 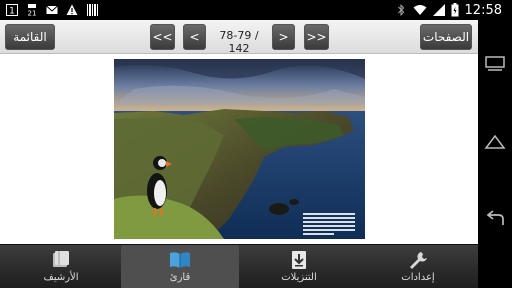 I want to click on bottom-navigation: الأرشيف قارئ التنزيلات إعدادات, so click(x=239, y=266).